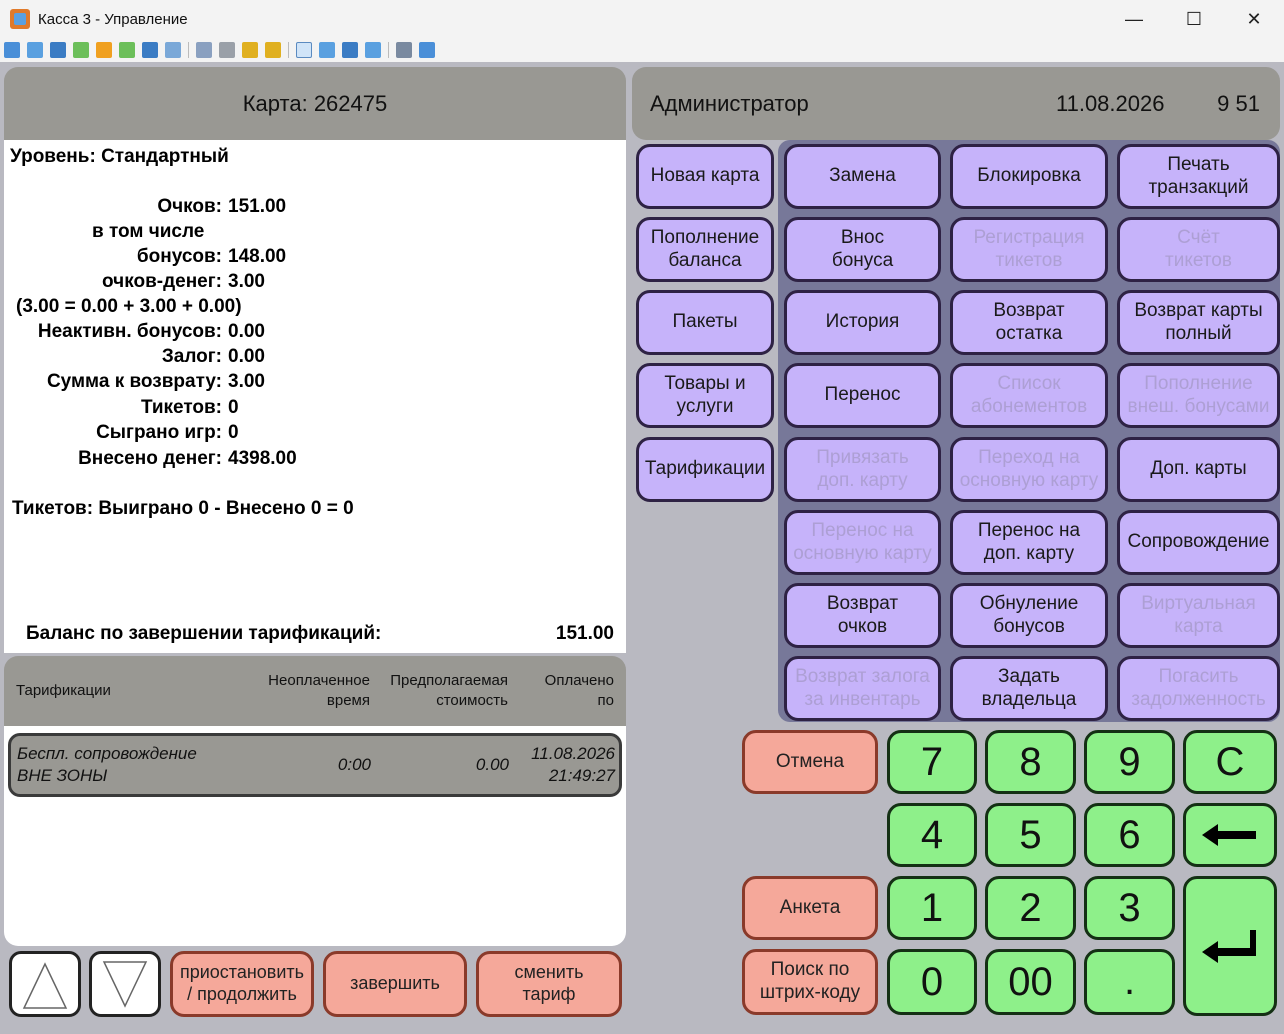 The height and width of the screenshot is (1034, 1284). I want to click on formula-text: (3.00 = 0.00 + 3.00 + 0.00), so click(129, 306).